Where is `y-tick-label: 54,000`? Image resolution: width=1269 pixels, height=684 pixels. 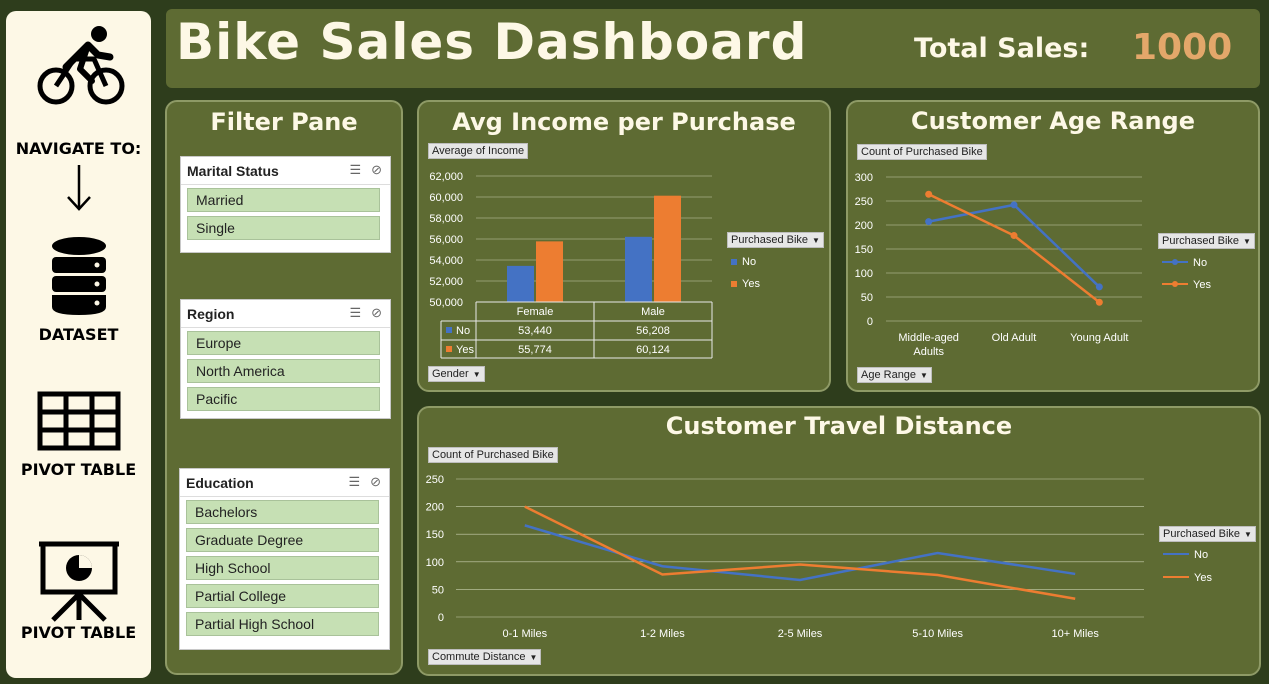
y-tick-label: 54,000 is located at coordinates (446, 261).